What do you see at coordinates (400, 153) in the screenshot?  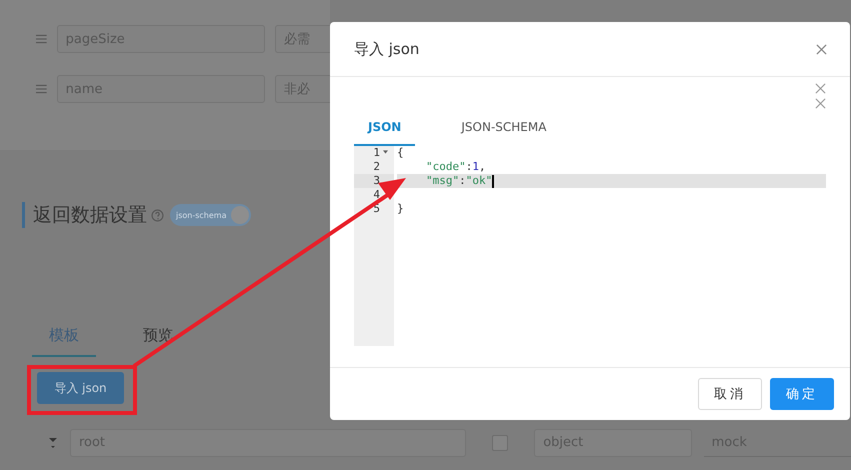 I see `code-line: {` at bounding box center [400, 153].